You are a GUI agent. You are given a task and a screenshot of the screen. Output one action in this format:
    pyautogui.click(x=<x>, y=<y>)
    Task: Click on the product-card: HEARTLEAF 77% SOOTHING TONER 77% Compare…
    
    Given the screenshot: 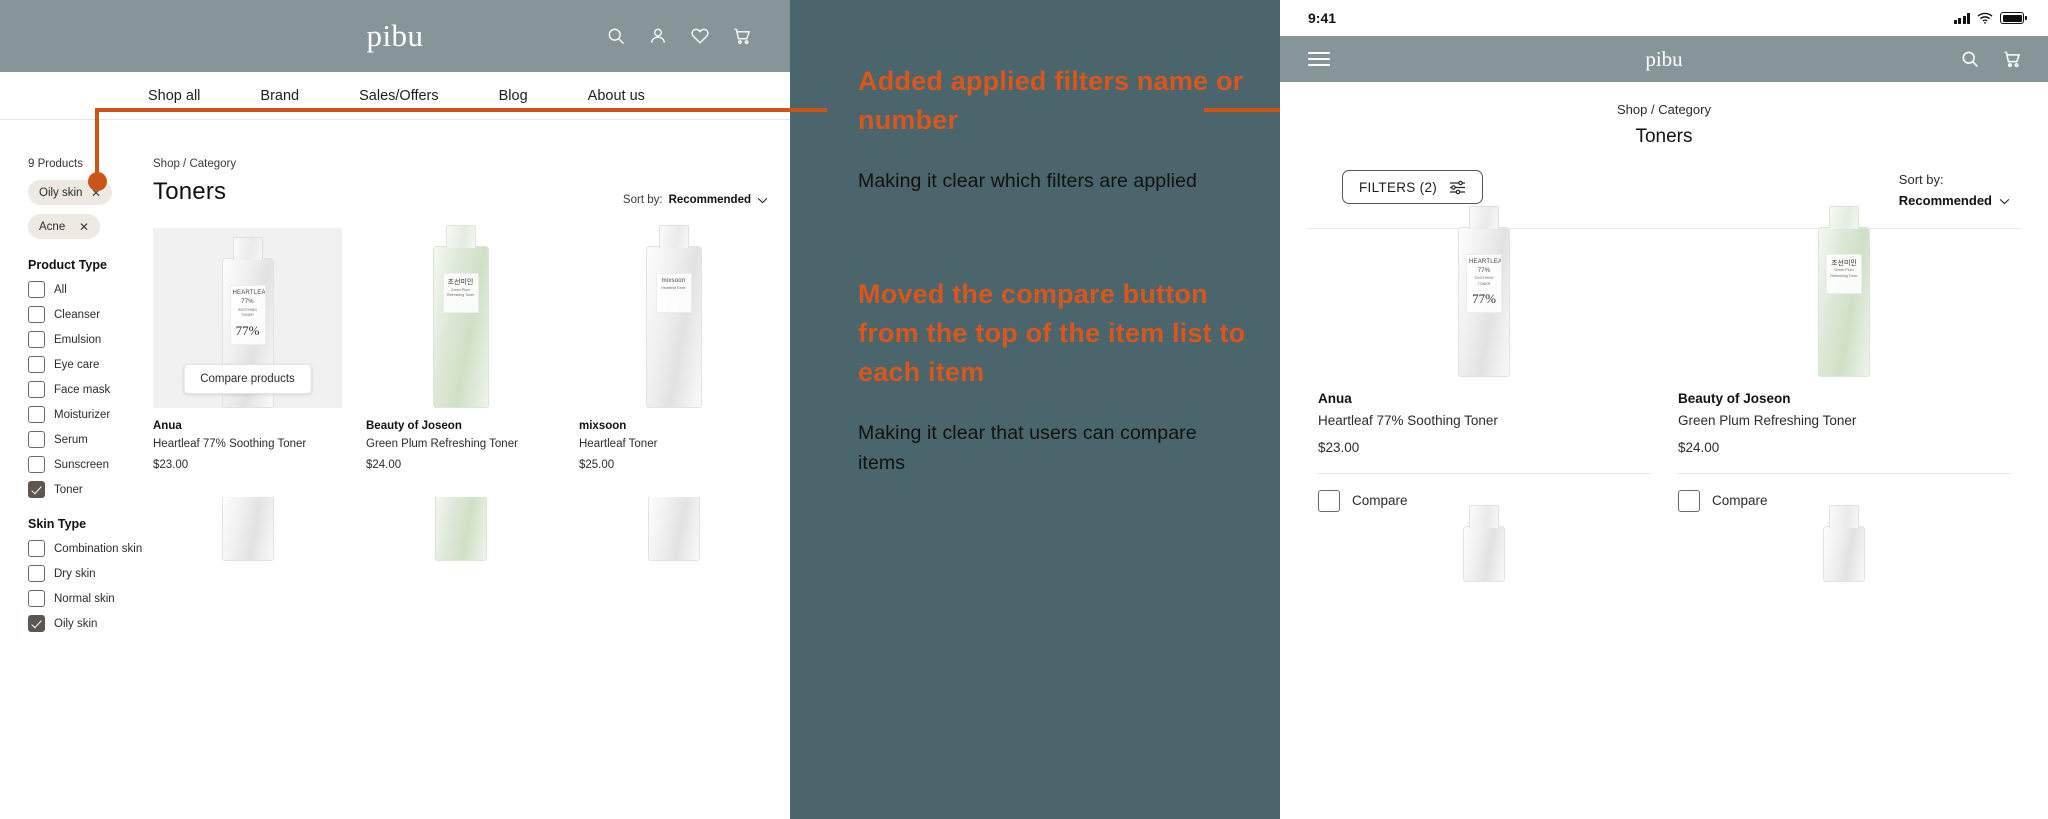 What is the action you would take?
    pyautogui.click(x=247, y=349)
    